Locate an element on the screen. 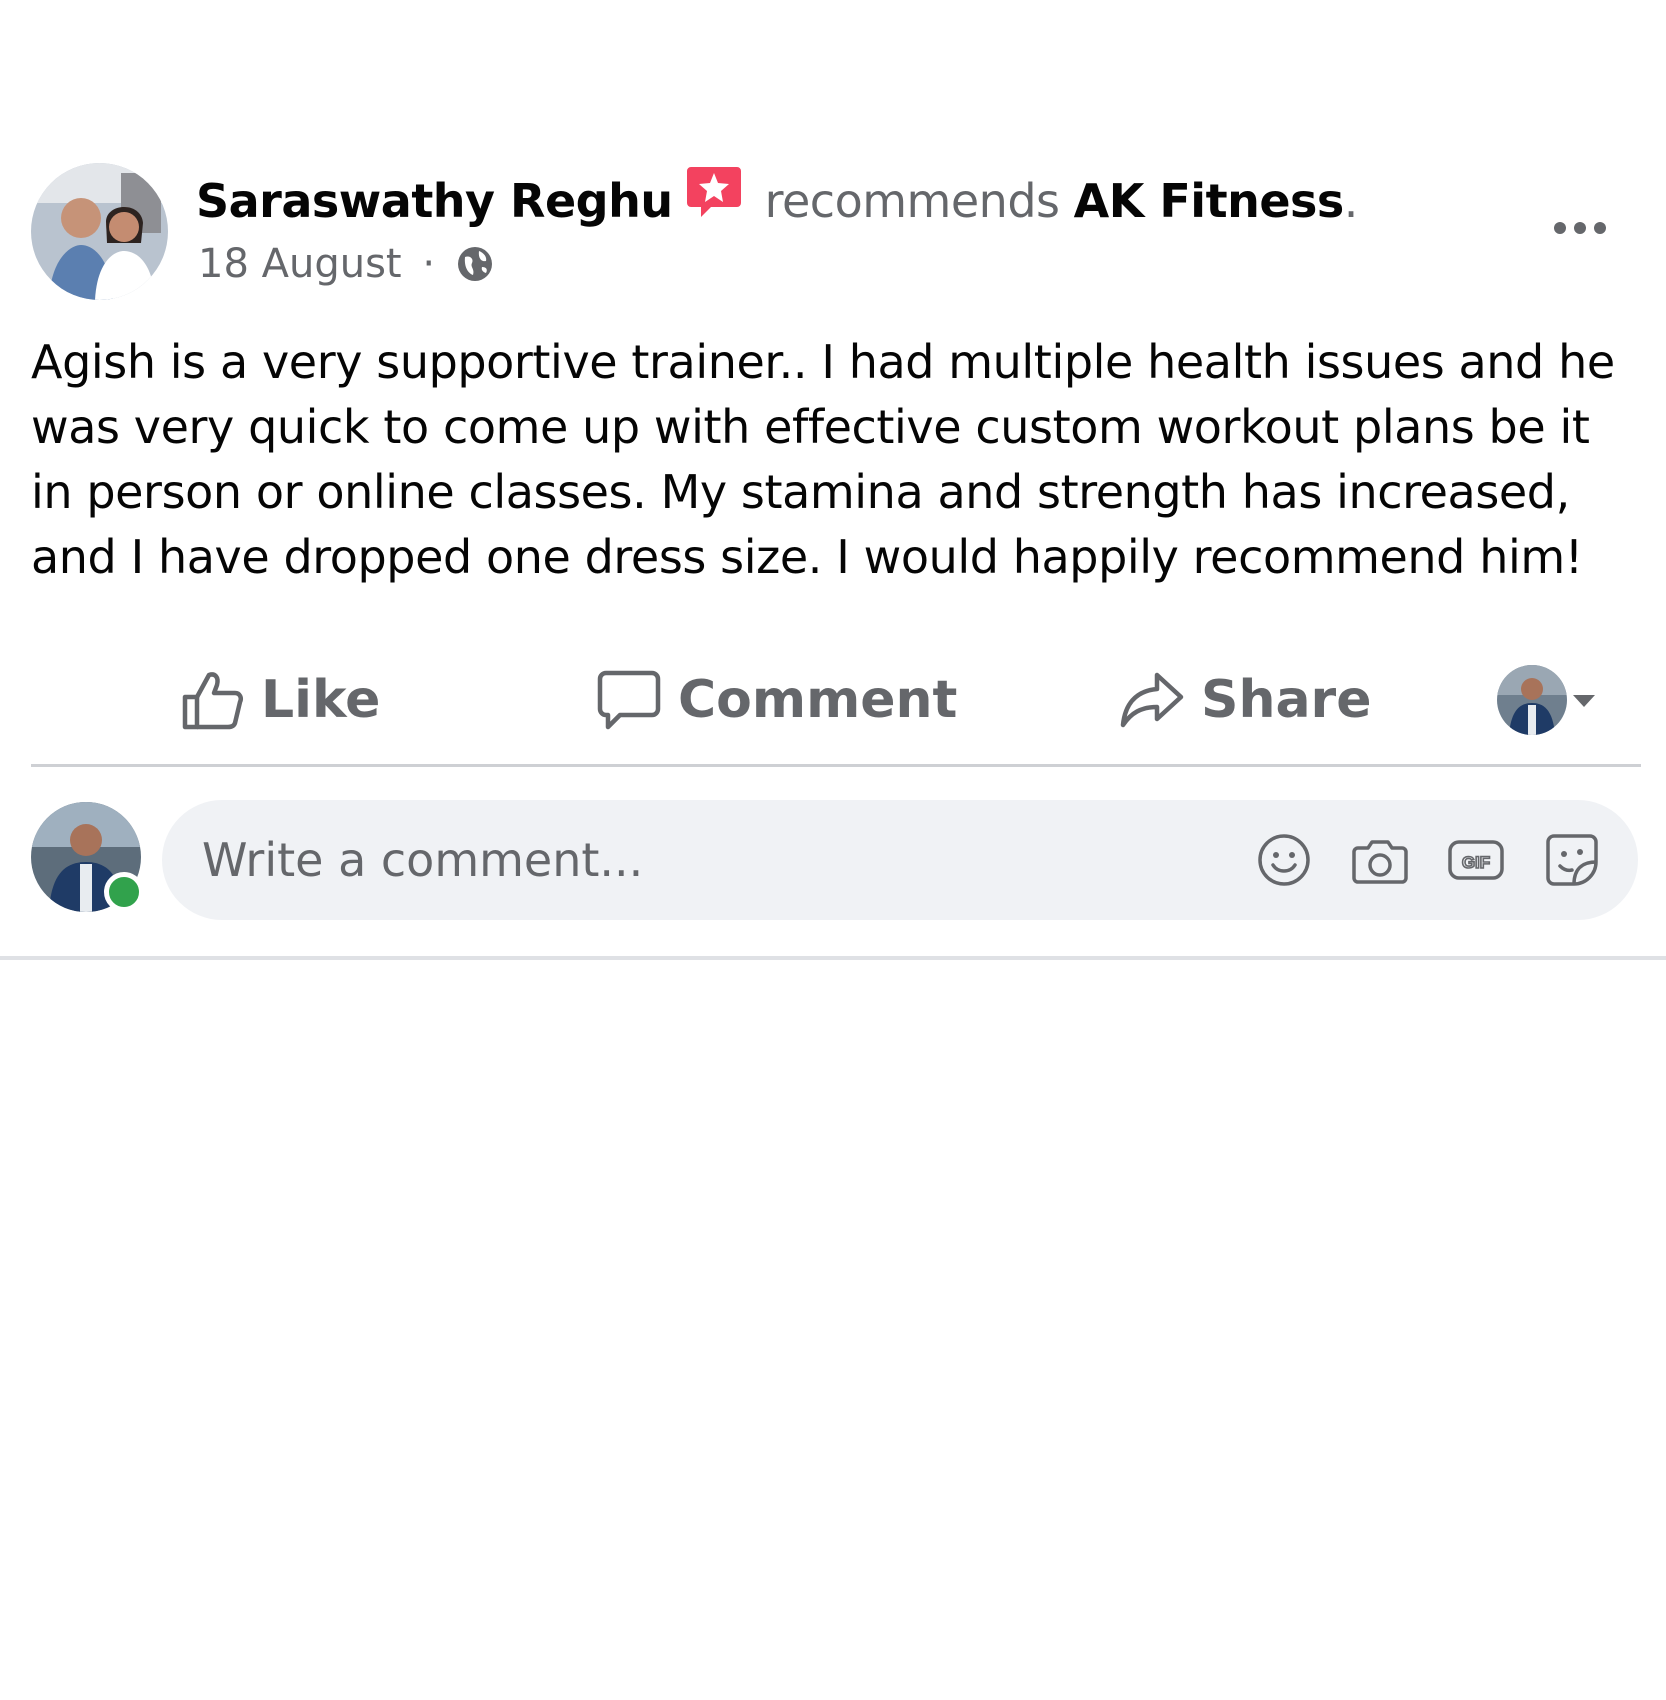 Image resolution: width=1666 pixels, height=1700 pixels. comment-label: Comment is located at coordinates (818, 700).